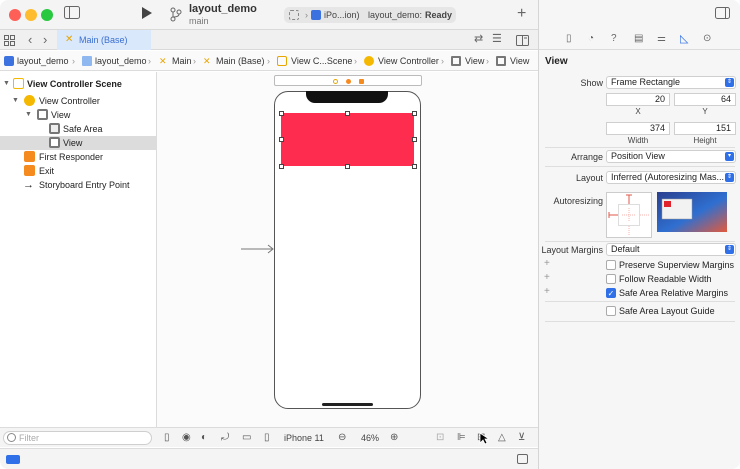  I want to click on device-frame-icon: ▯, so click(267, 438).